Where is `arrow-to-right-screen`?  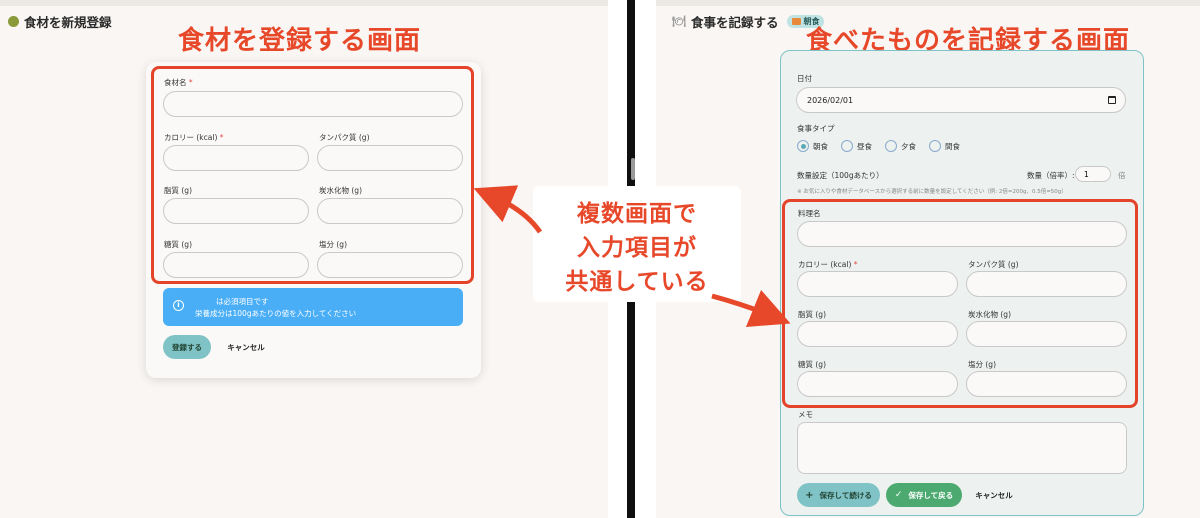 arrow-to-right-screen is located at coordinates (751, 308).